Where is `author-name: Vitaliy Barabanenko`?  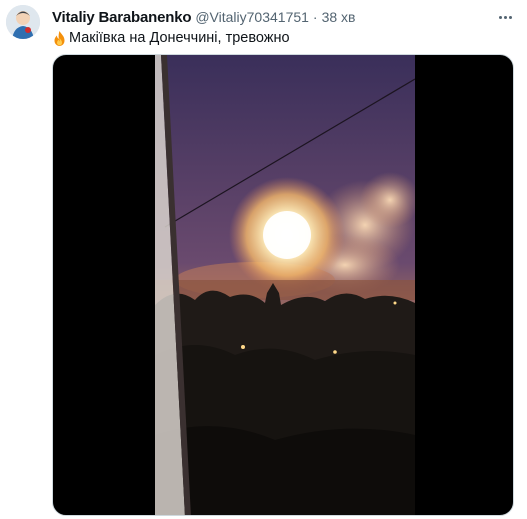
author-name: Vitaliy Barabanenko is located at coordinates (122, 17).